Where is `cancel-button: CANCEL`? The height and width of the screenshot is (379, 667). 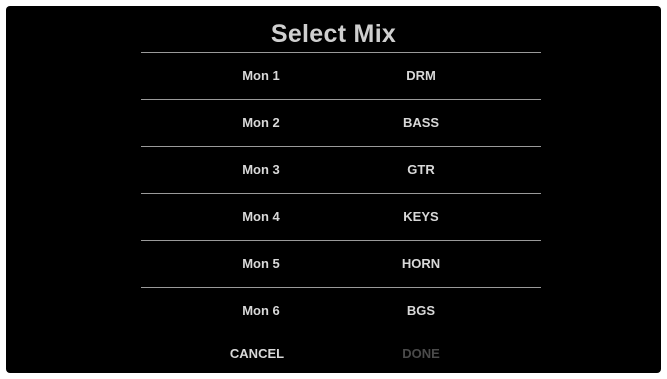
cancel-button: CANCEL is located at coordinates (257, 354).